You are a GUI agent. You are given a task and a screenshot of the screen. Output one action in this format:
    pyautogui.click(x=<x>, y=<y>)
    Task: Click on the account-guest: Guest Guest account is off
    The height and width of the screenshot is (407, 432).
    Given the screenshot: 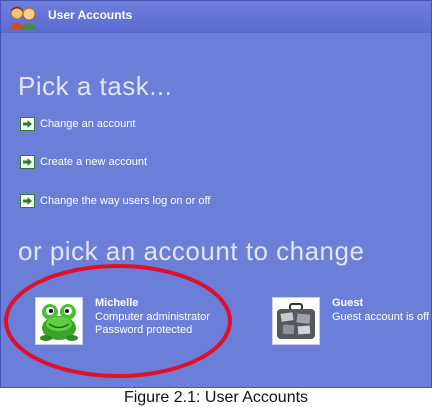 What is the action you would take?
    pyautogui.click(x=350, y=321)
    